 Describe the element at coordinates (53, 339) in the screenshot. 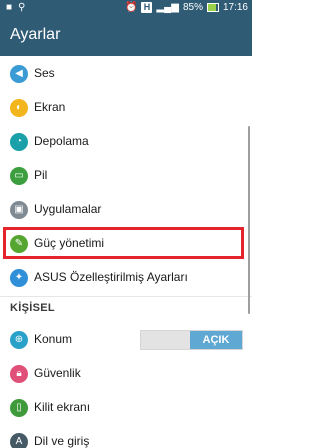

I see `settings-item-label: Konum` at that location.